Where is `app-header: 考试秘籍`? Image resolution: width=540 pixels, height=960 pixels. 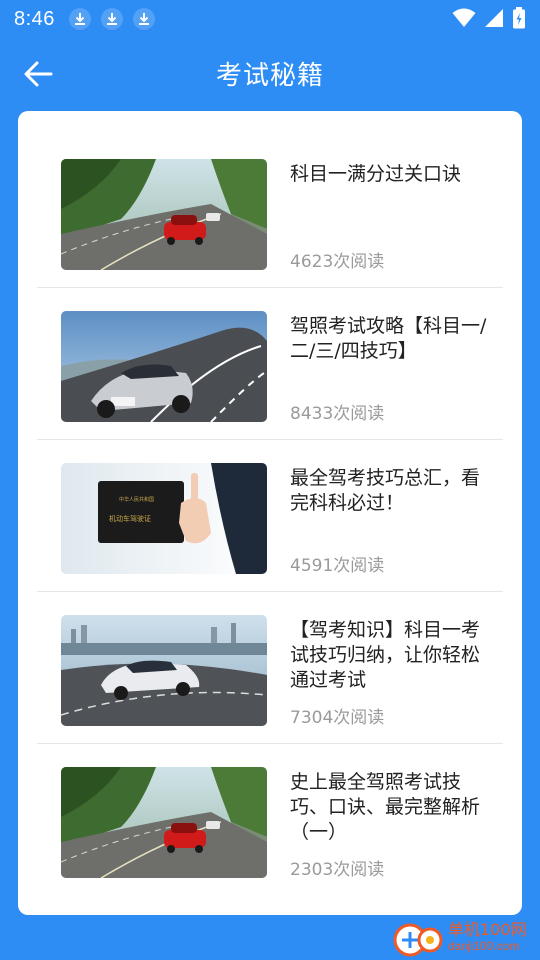 app-header: 考试秘籍 is located at coordinates (270, 74).